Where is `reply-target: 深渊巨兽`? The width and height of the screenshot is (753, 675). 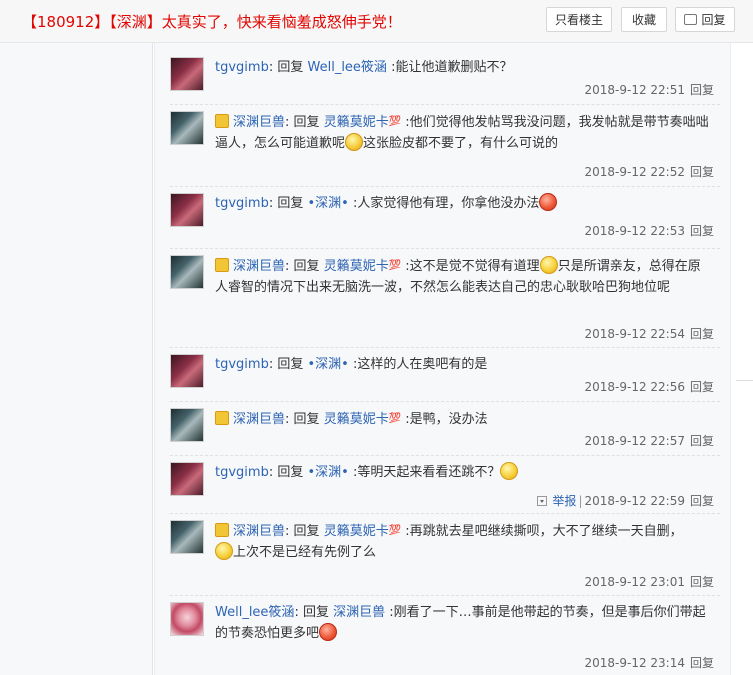 reply-target: 深渊巨兽 is located at coordinates (359, 612).